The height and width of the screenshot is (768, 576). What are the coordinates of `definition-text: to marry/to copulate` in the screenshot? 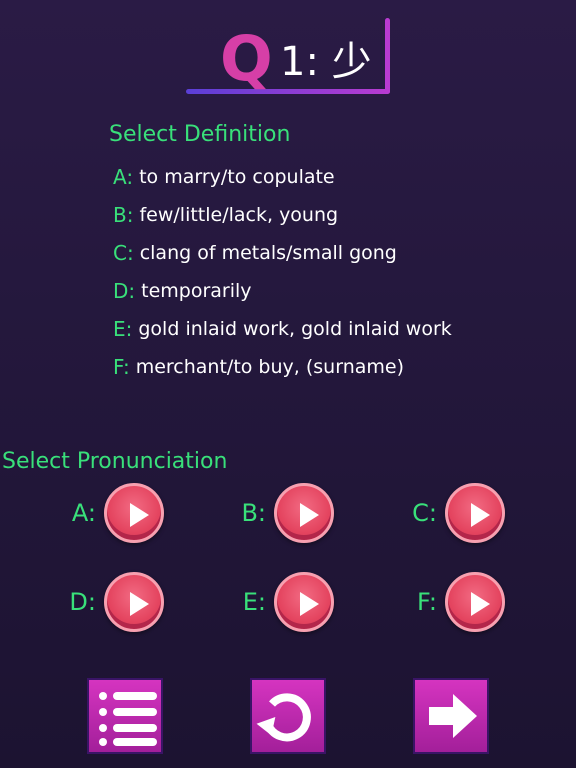 It's located at (237, 177).